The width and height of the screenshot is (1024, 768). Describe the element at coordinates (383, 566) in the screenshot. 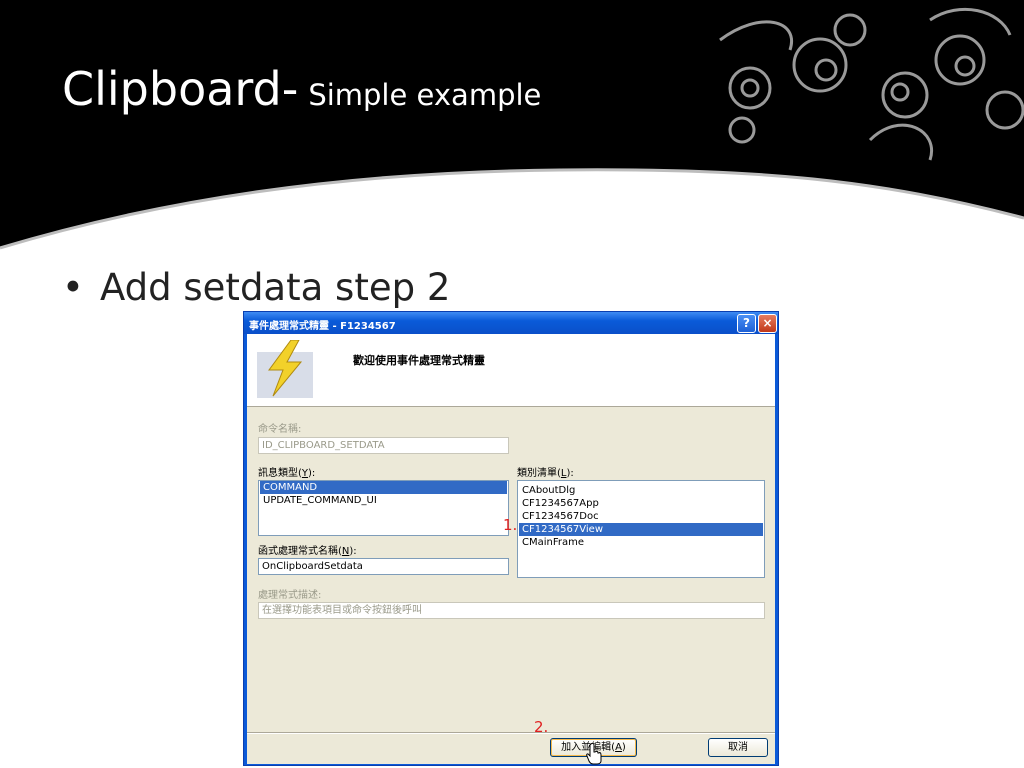

I see `handler-name-field: OnClipboardSetdata` at that location.